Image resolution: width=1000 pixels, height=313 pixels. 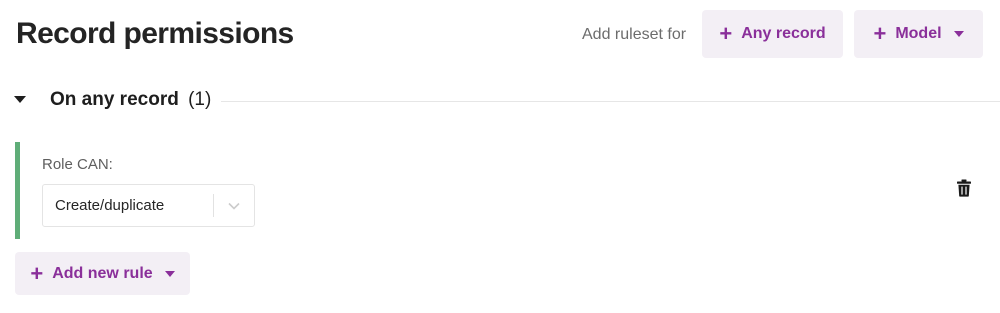 I want to click on role-can-label: Role CAN:, so click(x=77, y=164).